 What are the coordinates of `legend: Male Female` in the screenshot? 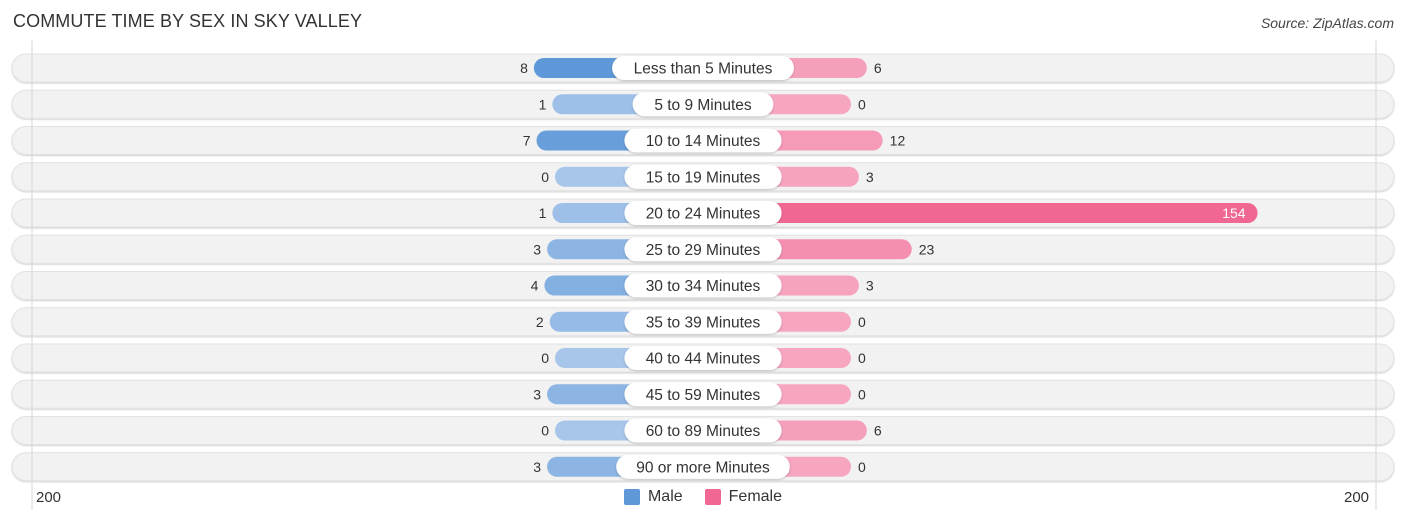 It's located at (703, 497).